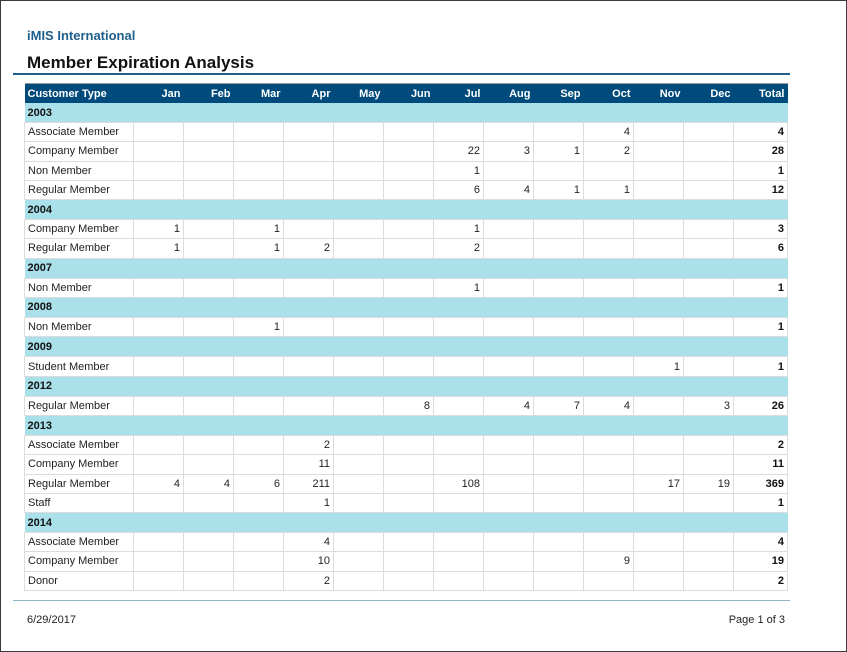 The width and height of the screenshot is (847, 652). Describe the element at coordinates (79, 248) in the screenshot. I see `customer-type-cell: Regular Member` at that location.